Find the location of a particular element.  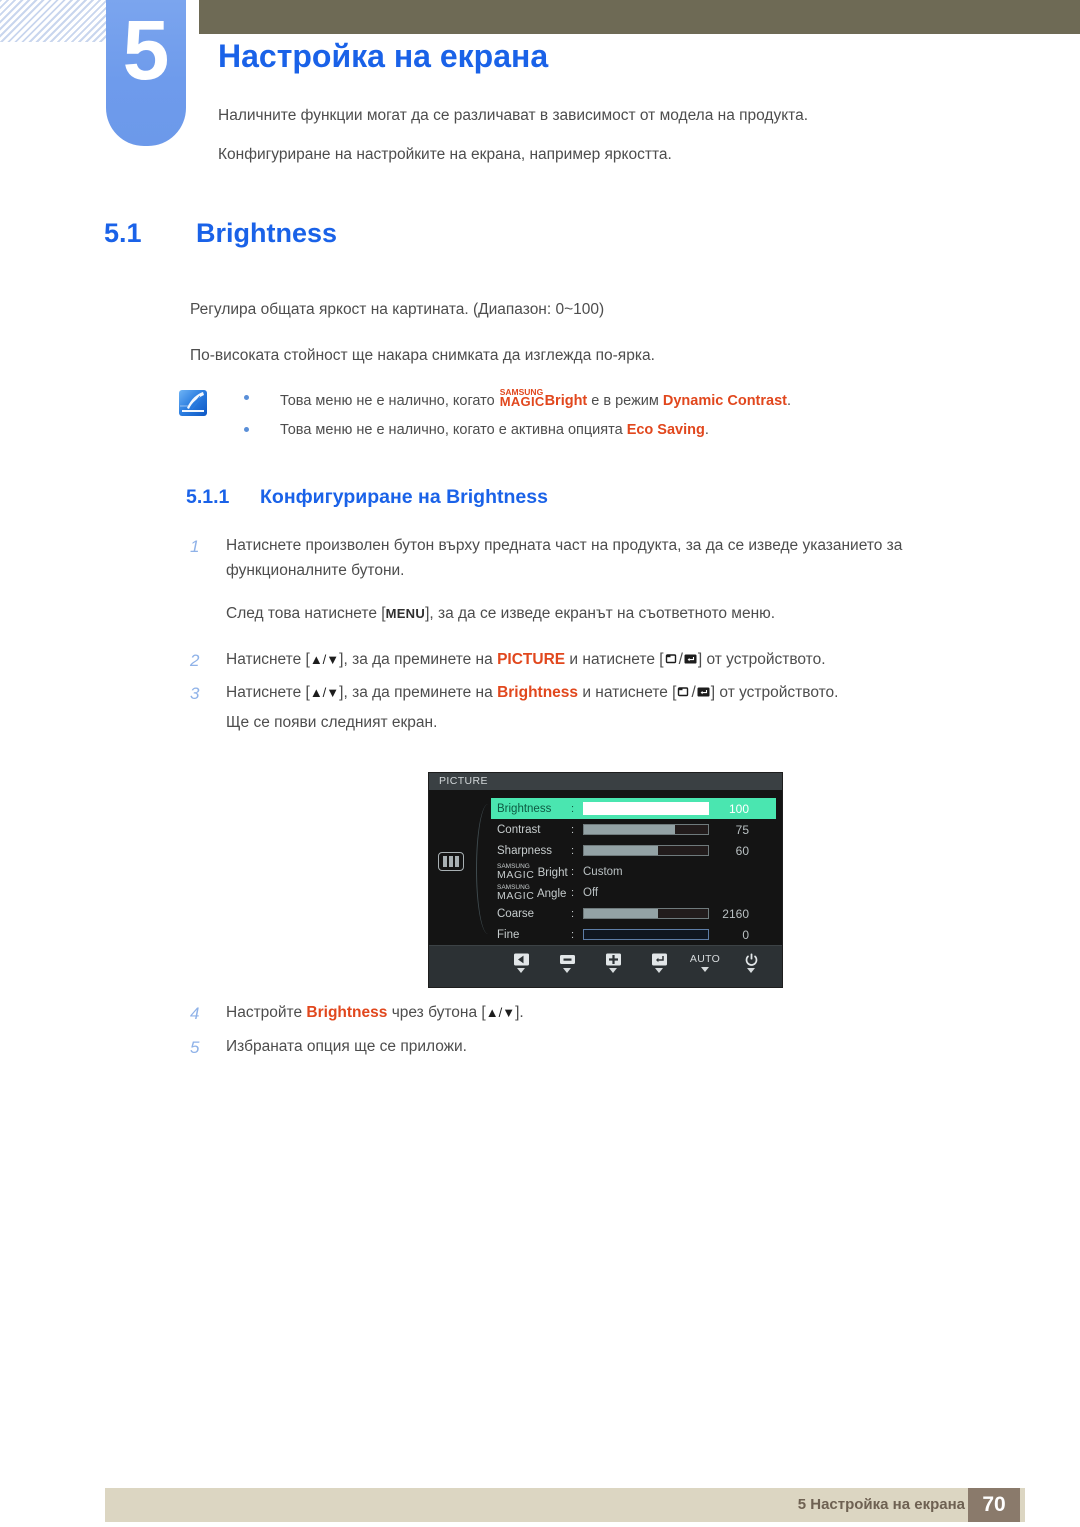

osd-button-back is located at coordinates (521, 962).